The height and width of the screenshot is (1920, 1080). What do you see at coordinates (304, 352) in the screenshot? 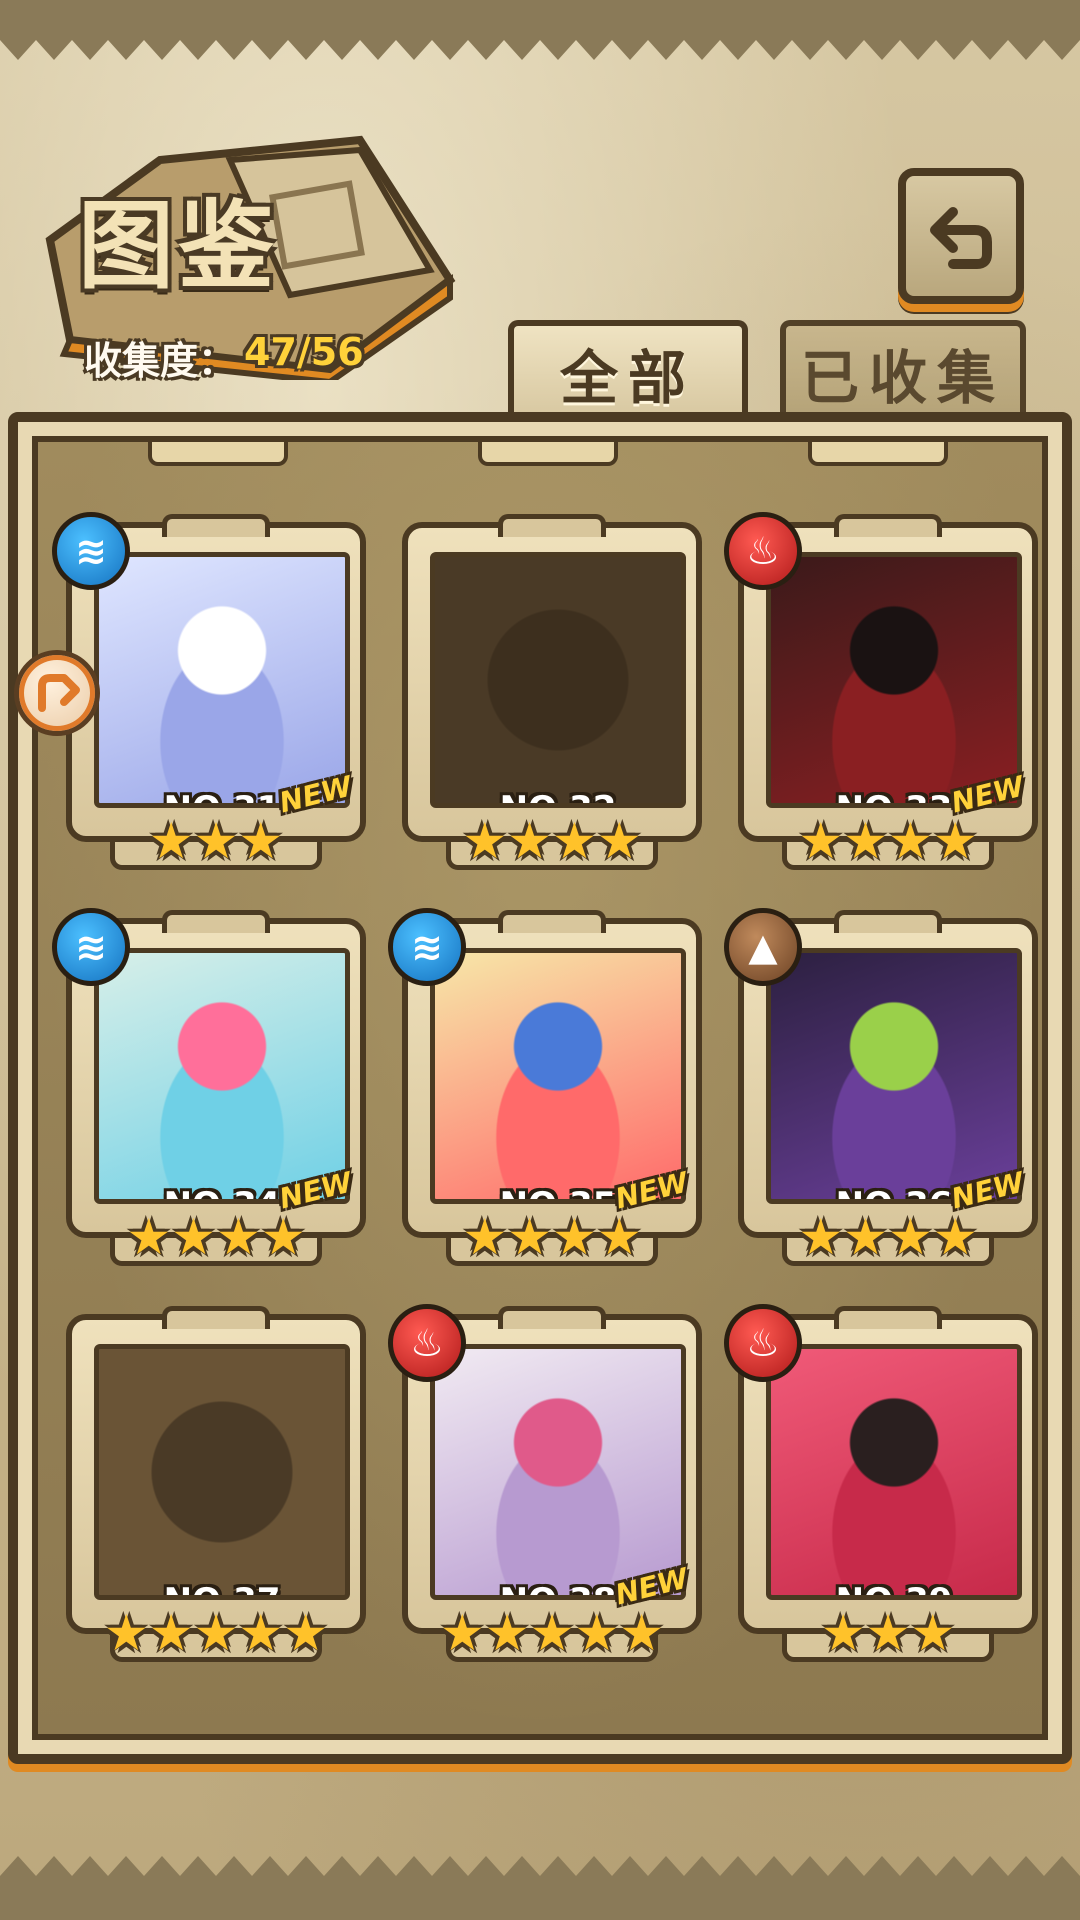
I see `collection-value: 47/56` at bounding box center [304, 352].